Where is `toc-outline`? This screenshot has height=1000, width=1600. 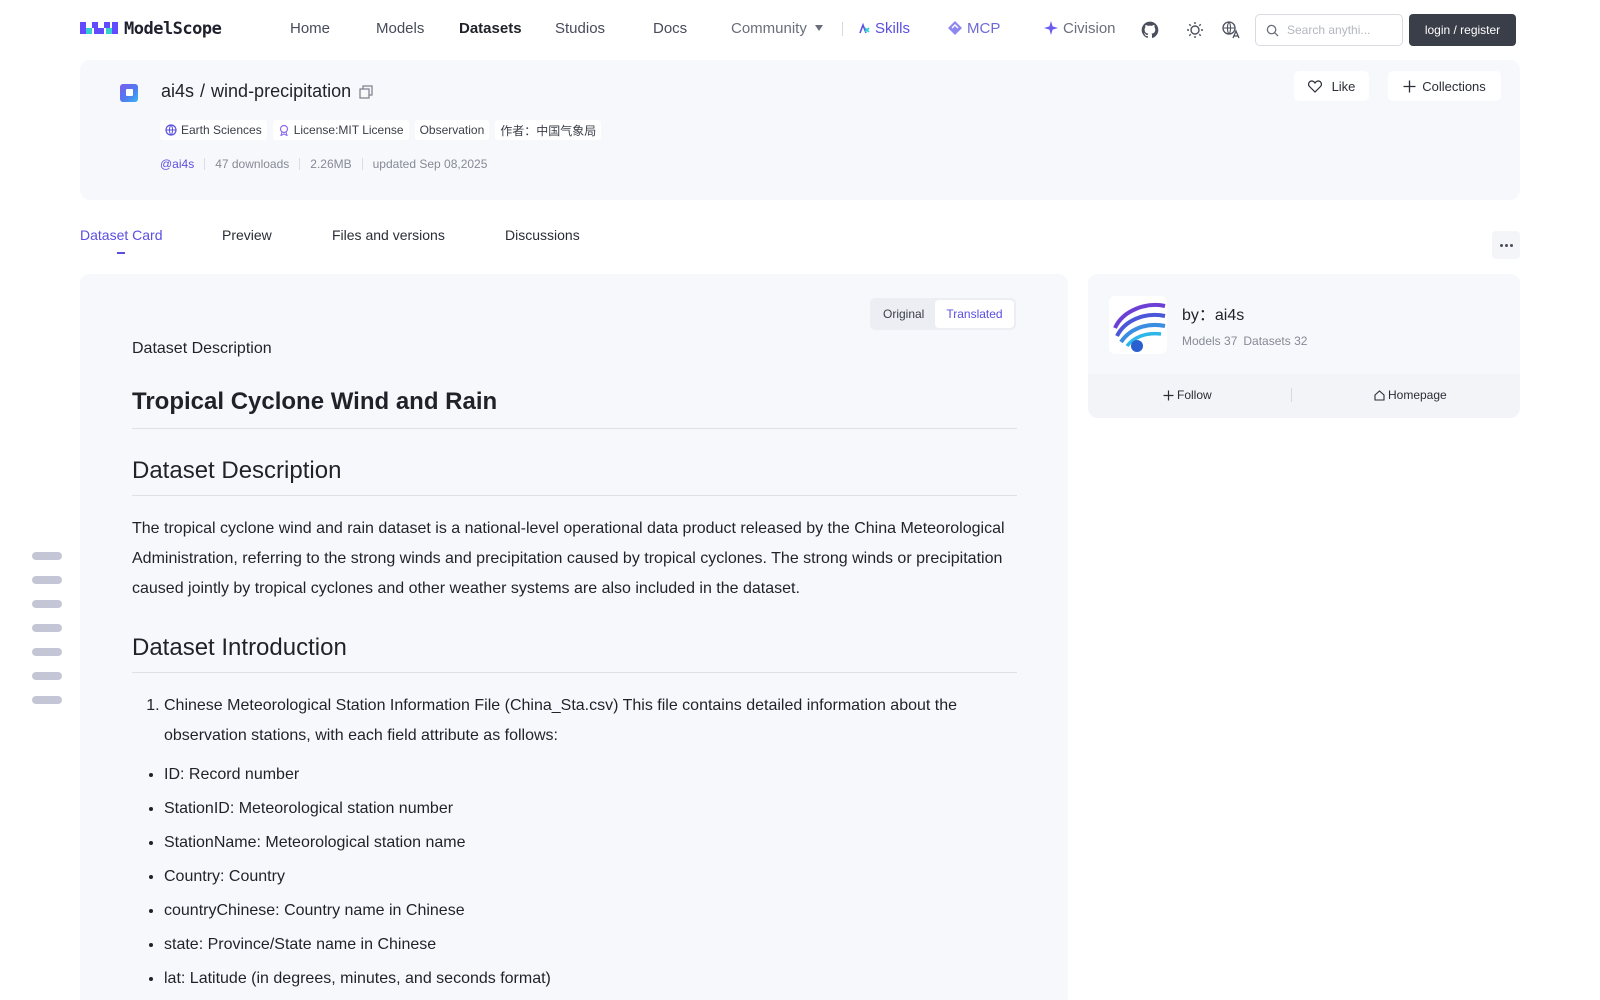
toc-outline is located at coordinates (47, 636).